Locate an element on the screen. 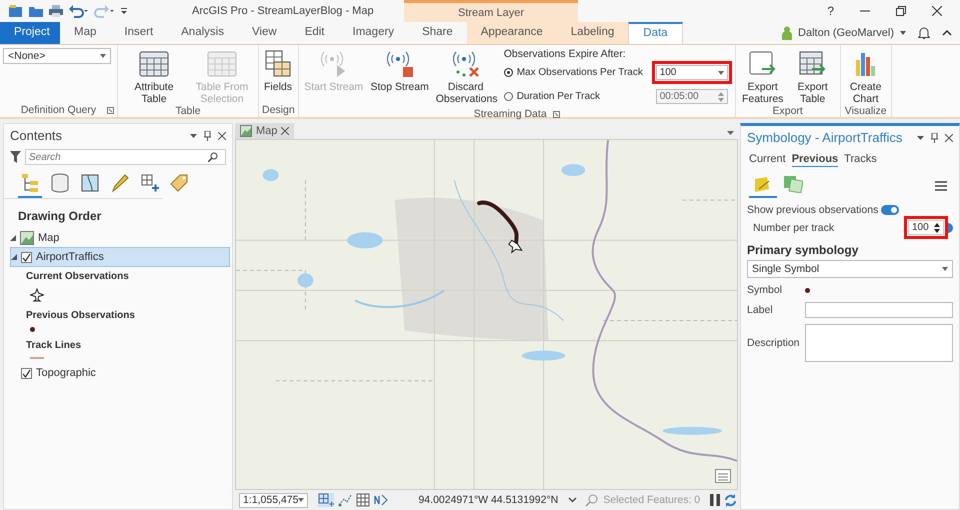  coordinates-readout: 94.0024971°W 44.5131992°N is located at coordinates (488, 500).